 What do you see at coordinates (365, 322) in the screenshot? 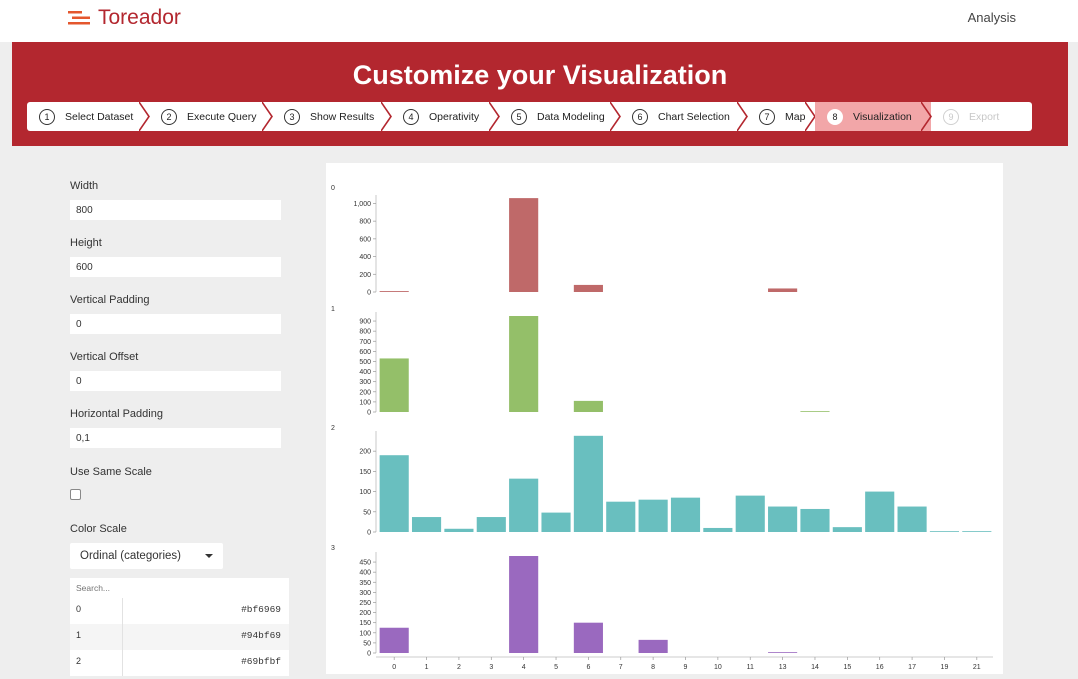
I see `y-tick-label: 900` at bounding box center [365, 322].